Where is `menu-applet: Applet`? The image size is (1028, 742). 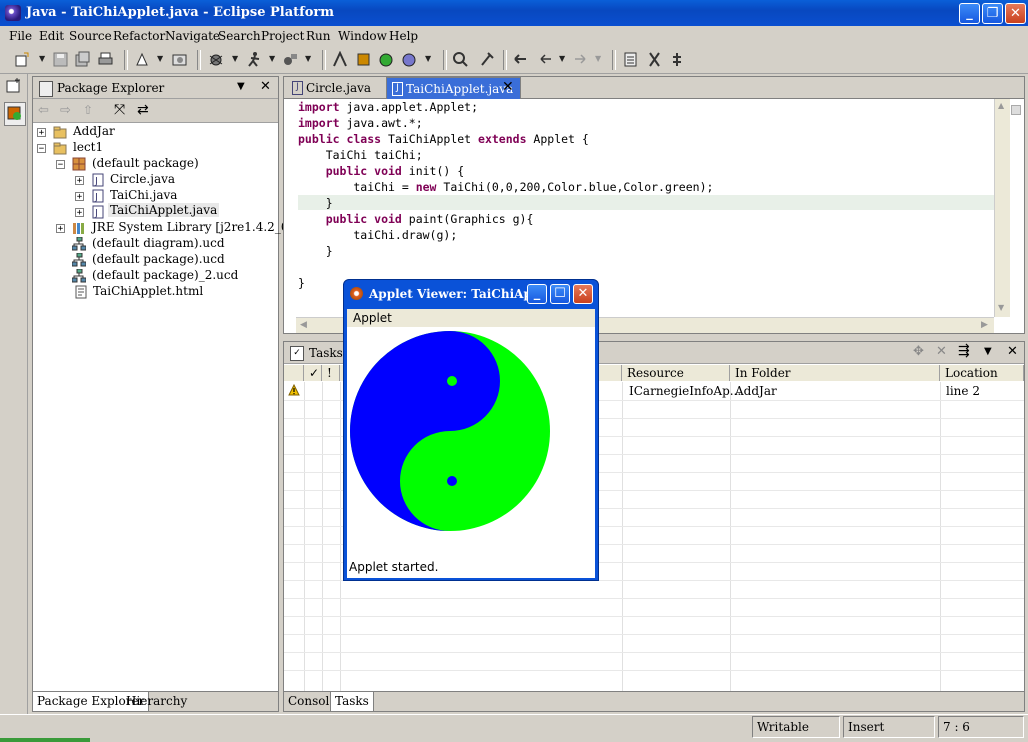 menu-applet: Applet is located at coordinates (372, 318).